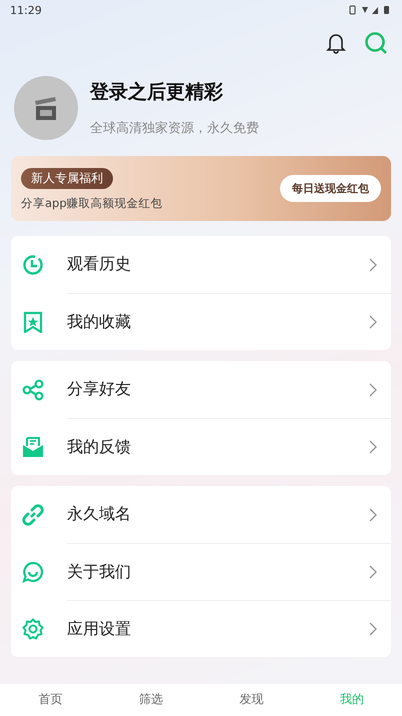 The height and width of the screenshot is (716, 402). Describe the element at coordinates (33, 447) in the screenshot. I see `envelope-icon` at that location.